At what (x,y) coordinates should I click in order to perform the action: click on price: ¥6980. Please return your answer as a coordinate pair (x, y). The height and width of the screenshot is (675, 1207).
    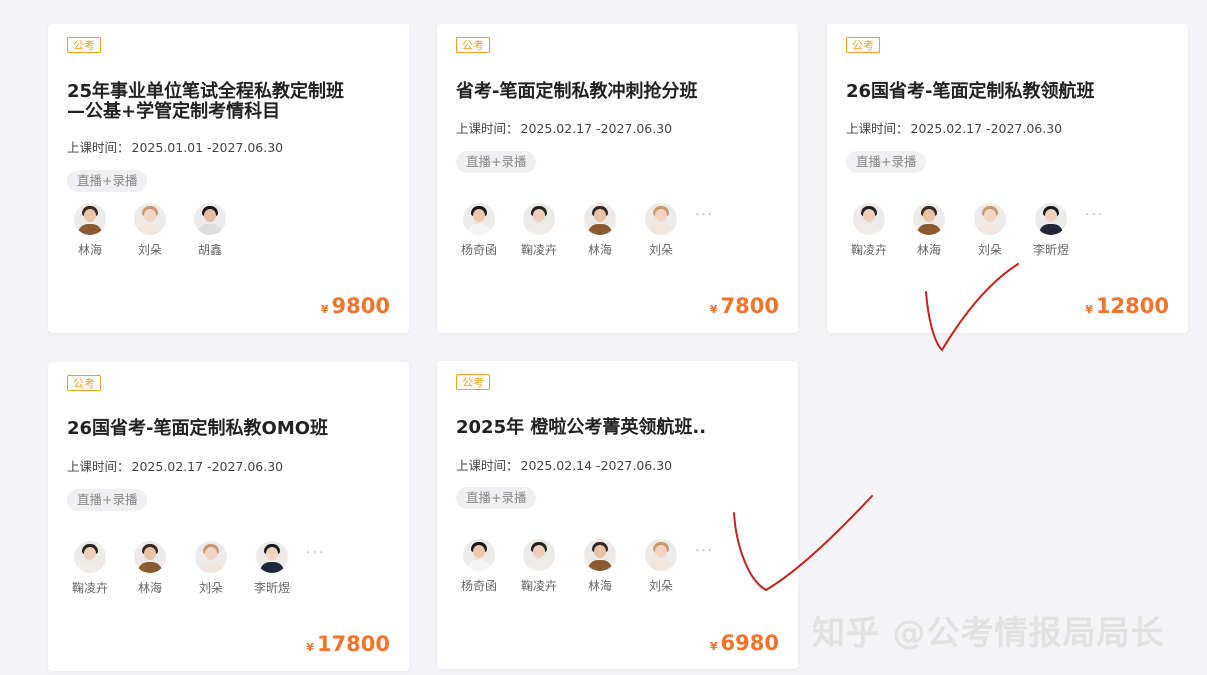
    Looking at the image, I should click on (744, 643).